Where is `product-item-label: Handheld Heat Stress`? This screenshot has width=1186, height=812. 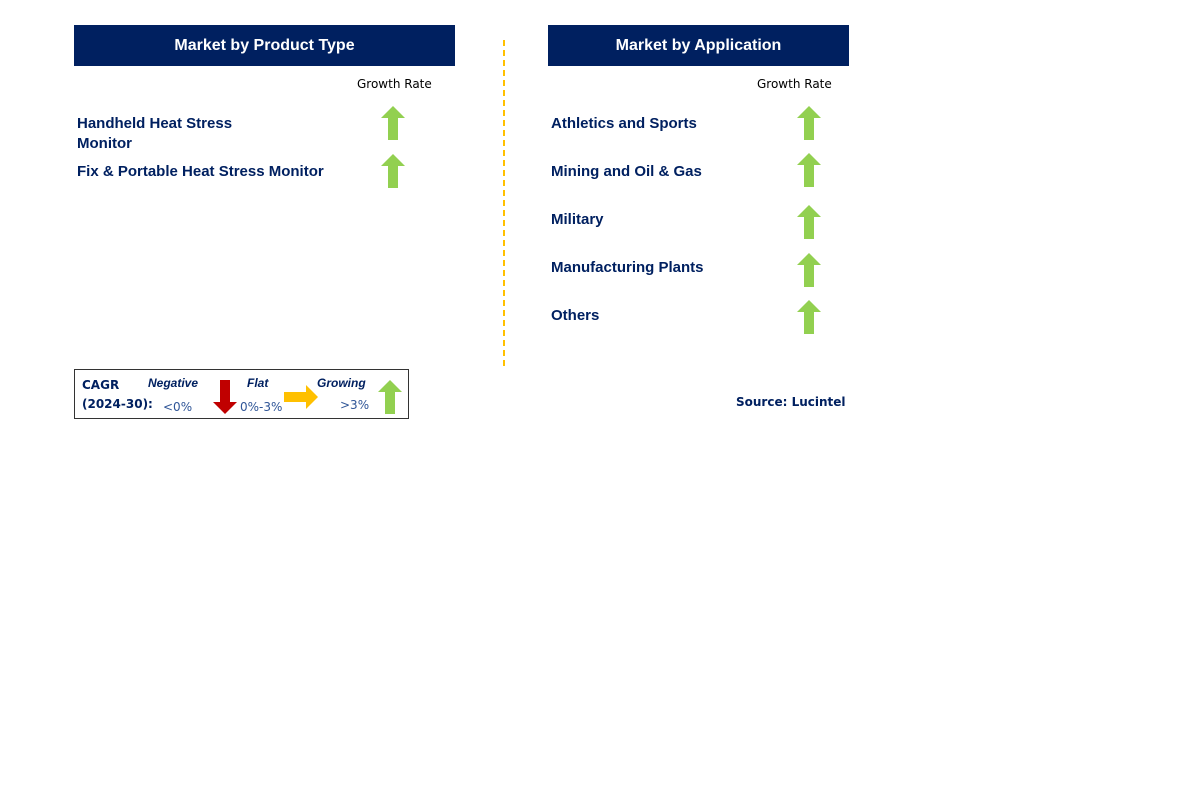 product-item-label: Handheld Heat Stress is located at coordinates (155, 123).